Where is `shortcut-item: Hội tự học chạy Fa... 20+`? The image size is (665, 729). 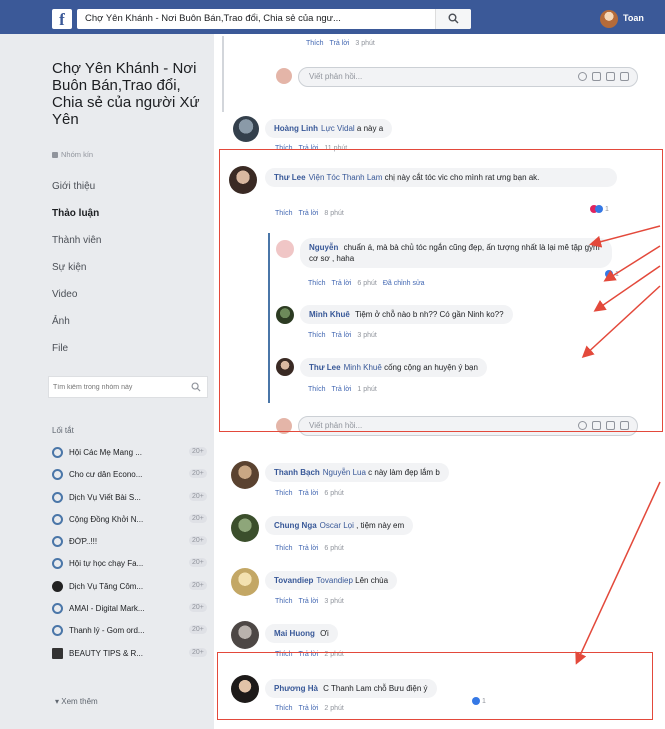
shortcut-item: Hội tự học chạy Fa... 20+ is located at coordinates (132, 566).